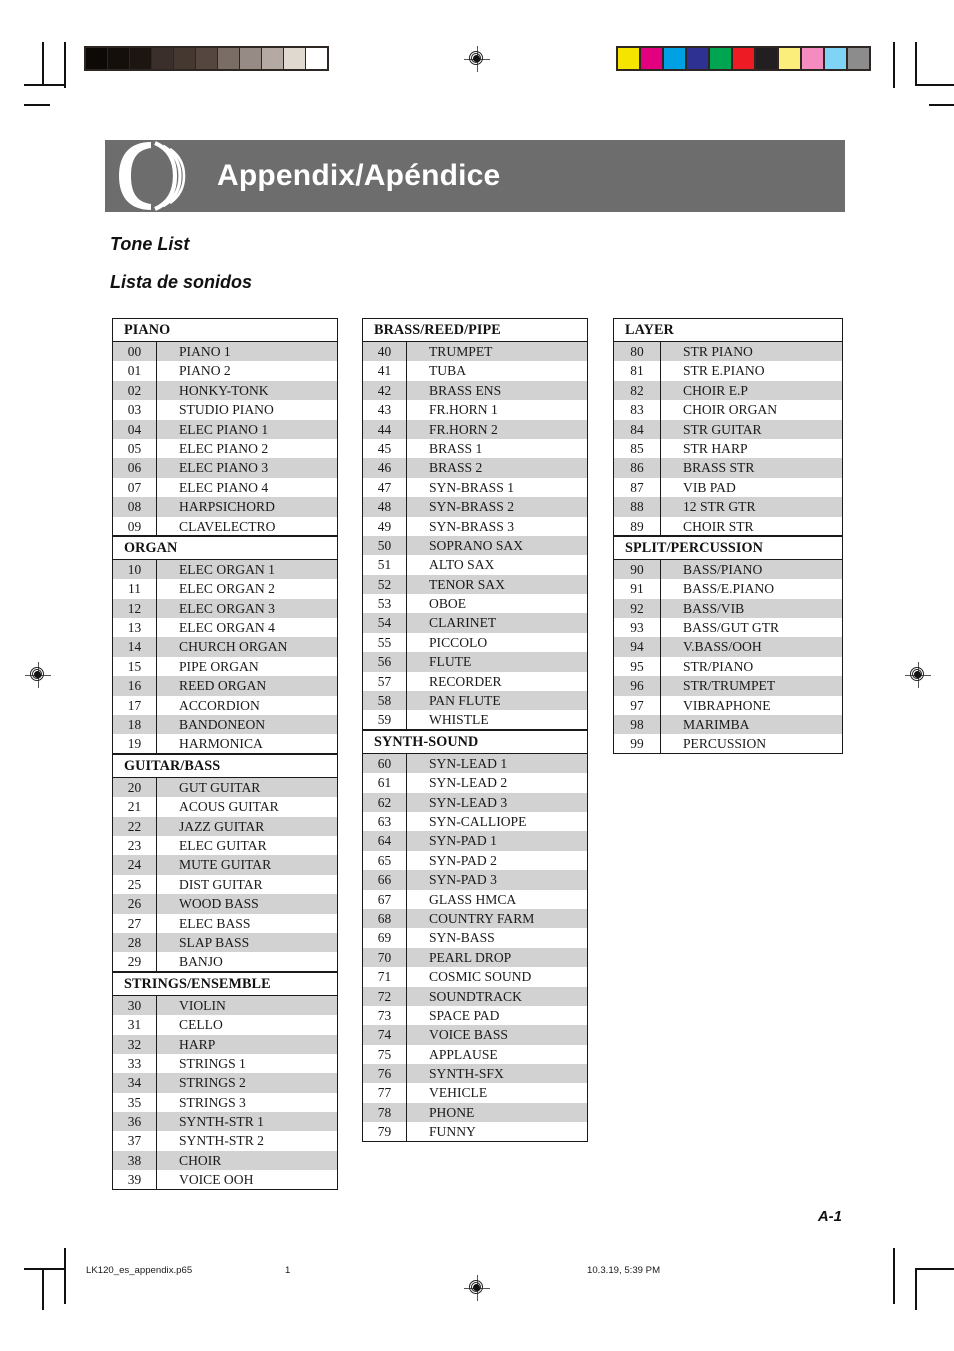 The width and height of the screenshot is (954, 1351). I want to click on tone-name: PEARL DROP, so click(470, 957).